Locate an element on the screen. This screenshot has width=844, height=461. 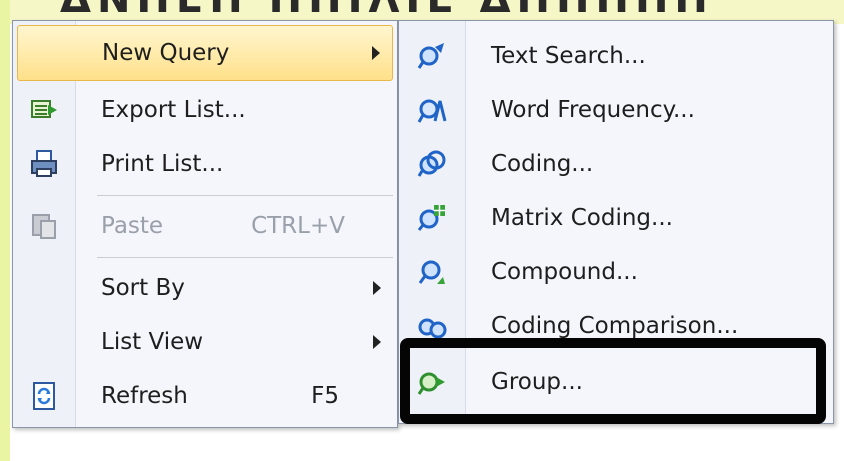
coding-icon is located at coordinates (432, 164).